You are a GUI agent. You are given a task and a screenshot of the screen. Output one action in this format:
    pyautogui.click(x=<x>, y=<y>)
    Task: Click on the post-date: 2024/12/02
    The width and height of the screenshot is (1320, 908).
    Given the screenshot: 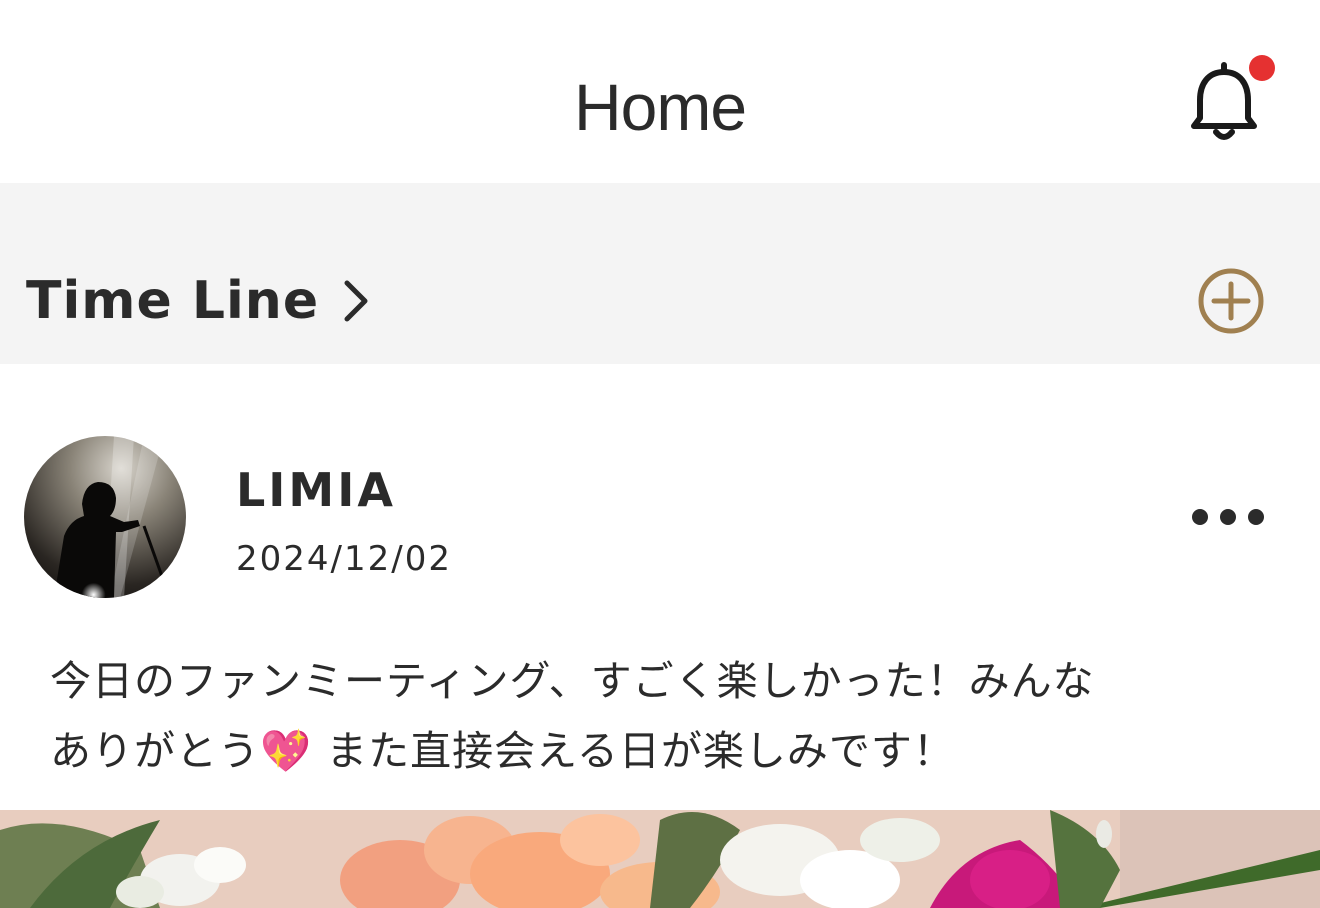 What is the action you would take?
    pyautogui.click(x=344, y=559)
    